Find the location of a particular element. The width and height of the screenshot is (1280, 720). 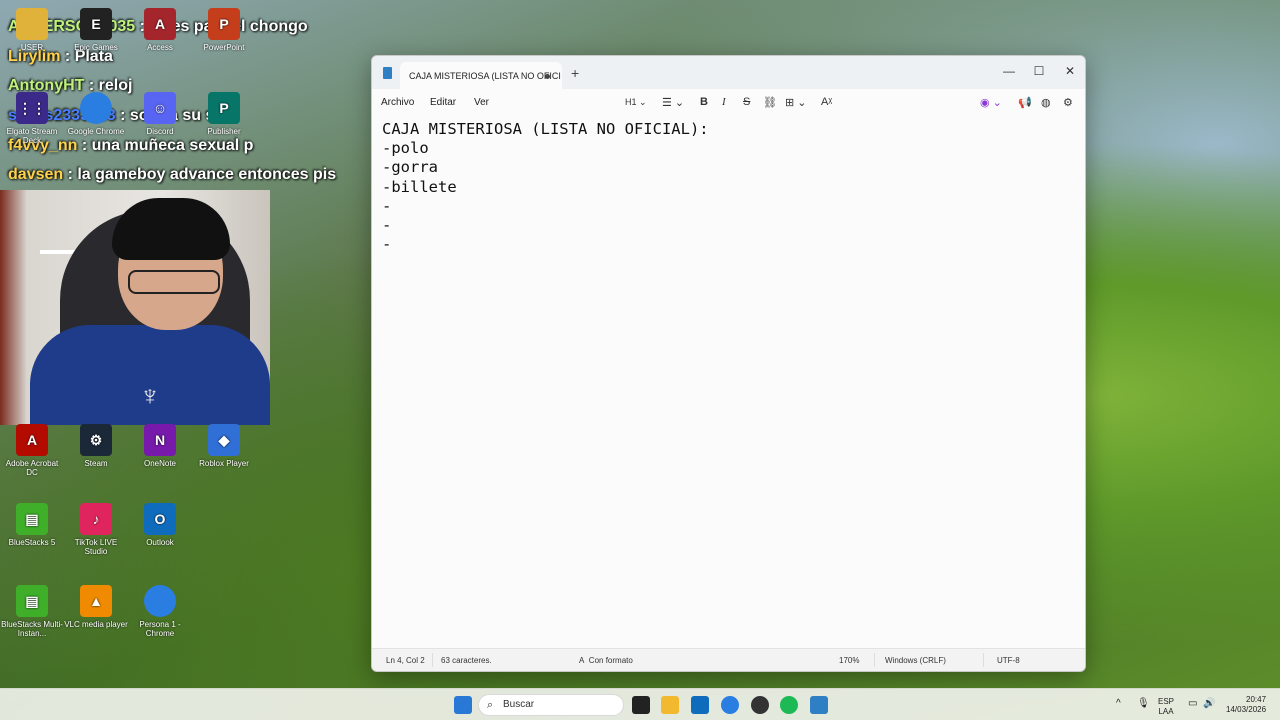

desktop-icon-onenote: N OneNote is located at coordinates (160, 446).